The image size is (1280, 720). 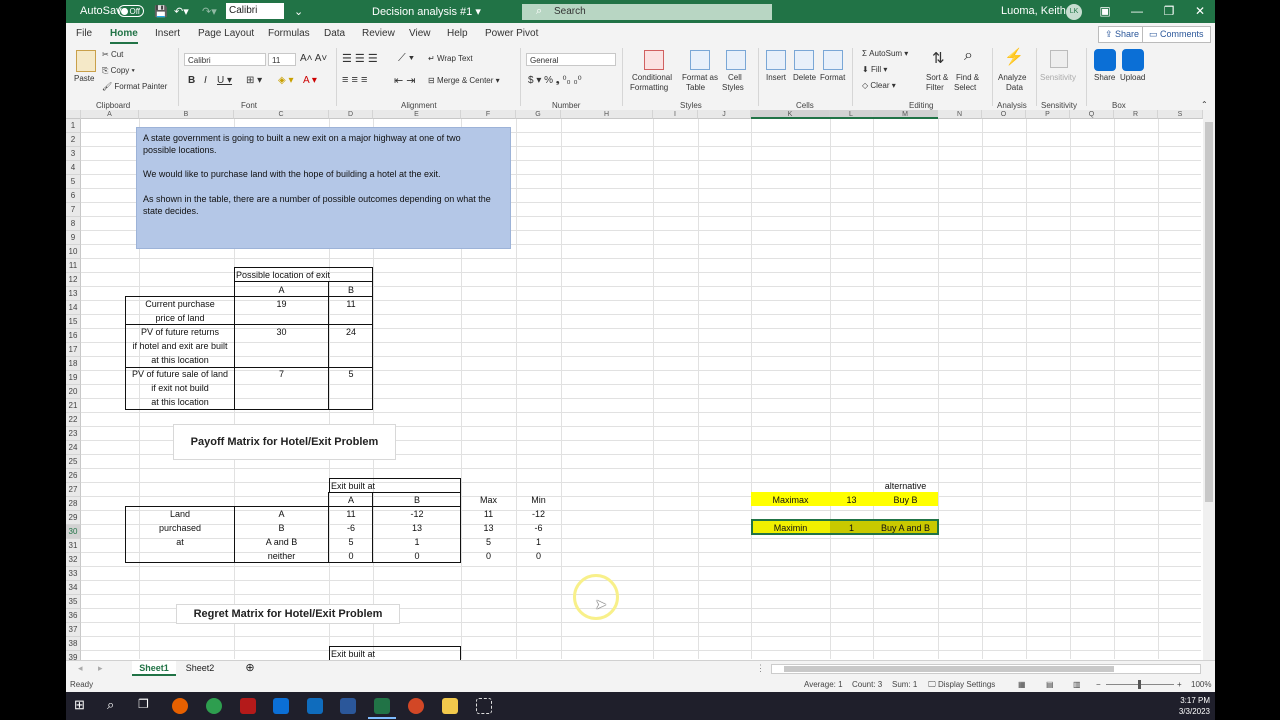 What do you see at coordinates (354, 80) in the screenshot?
I see `align-left-icon: ≡ ≡ ≡` at bounding box center [354, 80].